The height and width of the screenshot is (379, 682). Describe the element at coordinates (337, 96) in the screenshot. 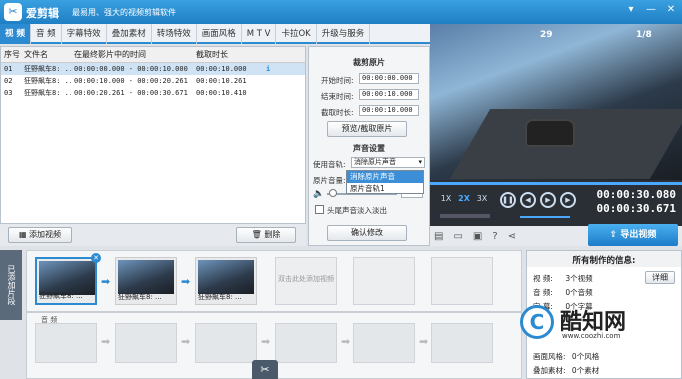

I see `end-label: 结束时间:` at that location.